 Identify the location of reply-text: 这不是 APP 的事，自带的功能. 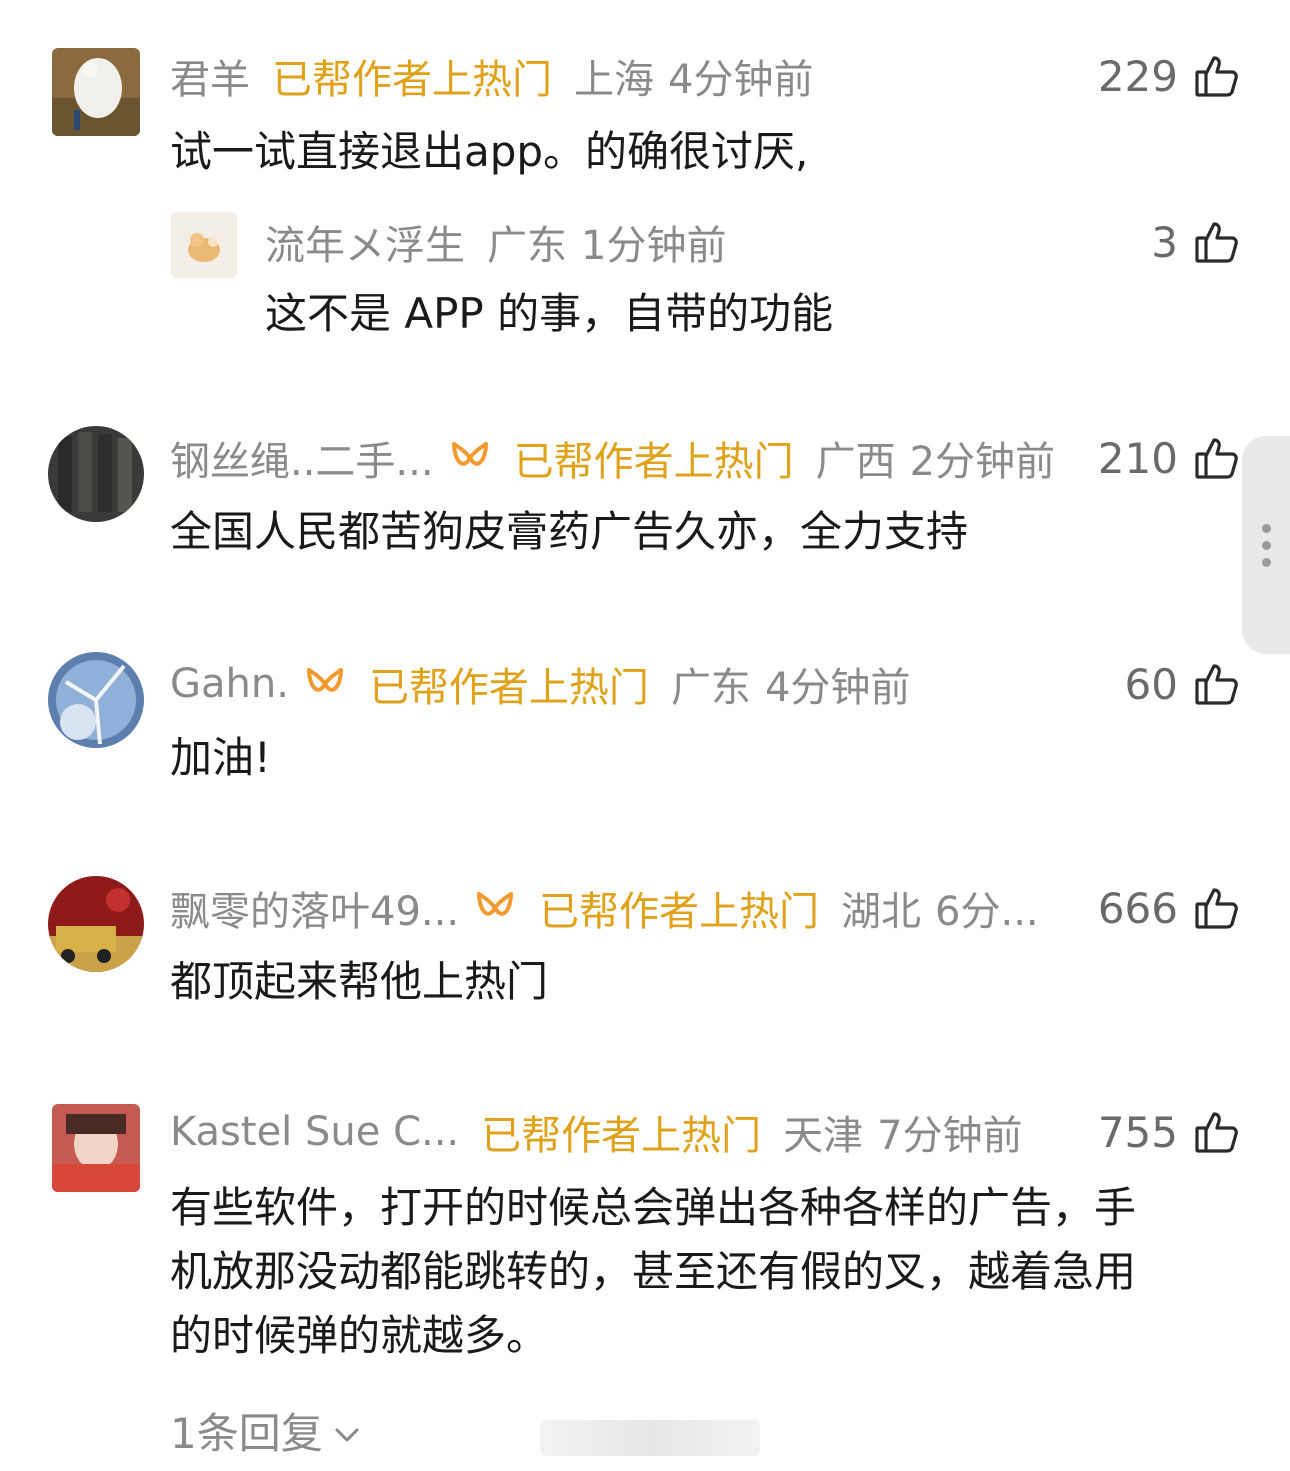
(549, 313).